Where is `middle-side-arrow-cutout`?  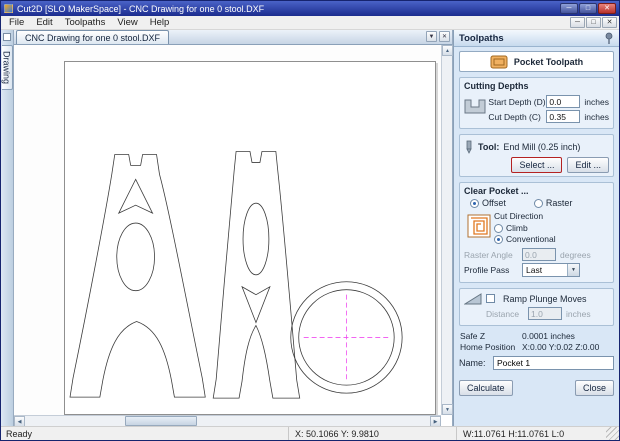 middle-side-arrow-cutout is located at coordinates (256, 304).